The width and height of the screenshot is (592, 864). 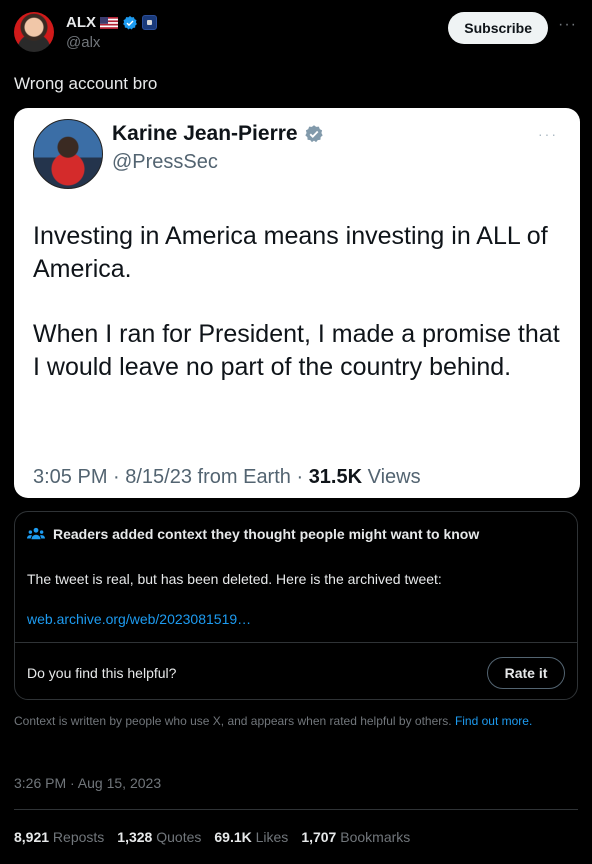 What do you see at coordinates (177, 837) in the screenshot?
I see `quotes-label: Quotes` at bounding box center [177, 837].